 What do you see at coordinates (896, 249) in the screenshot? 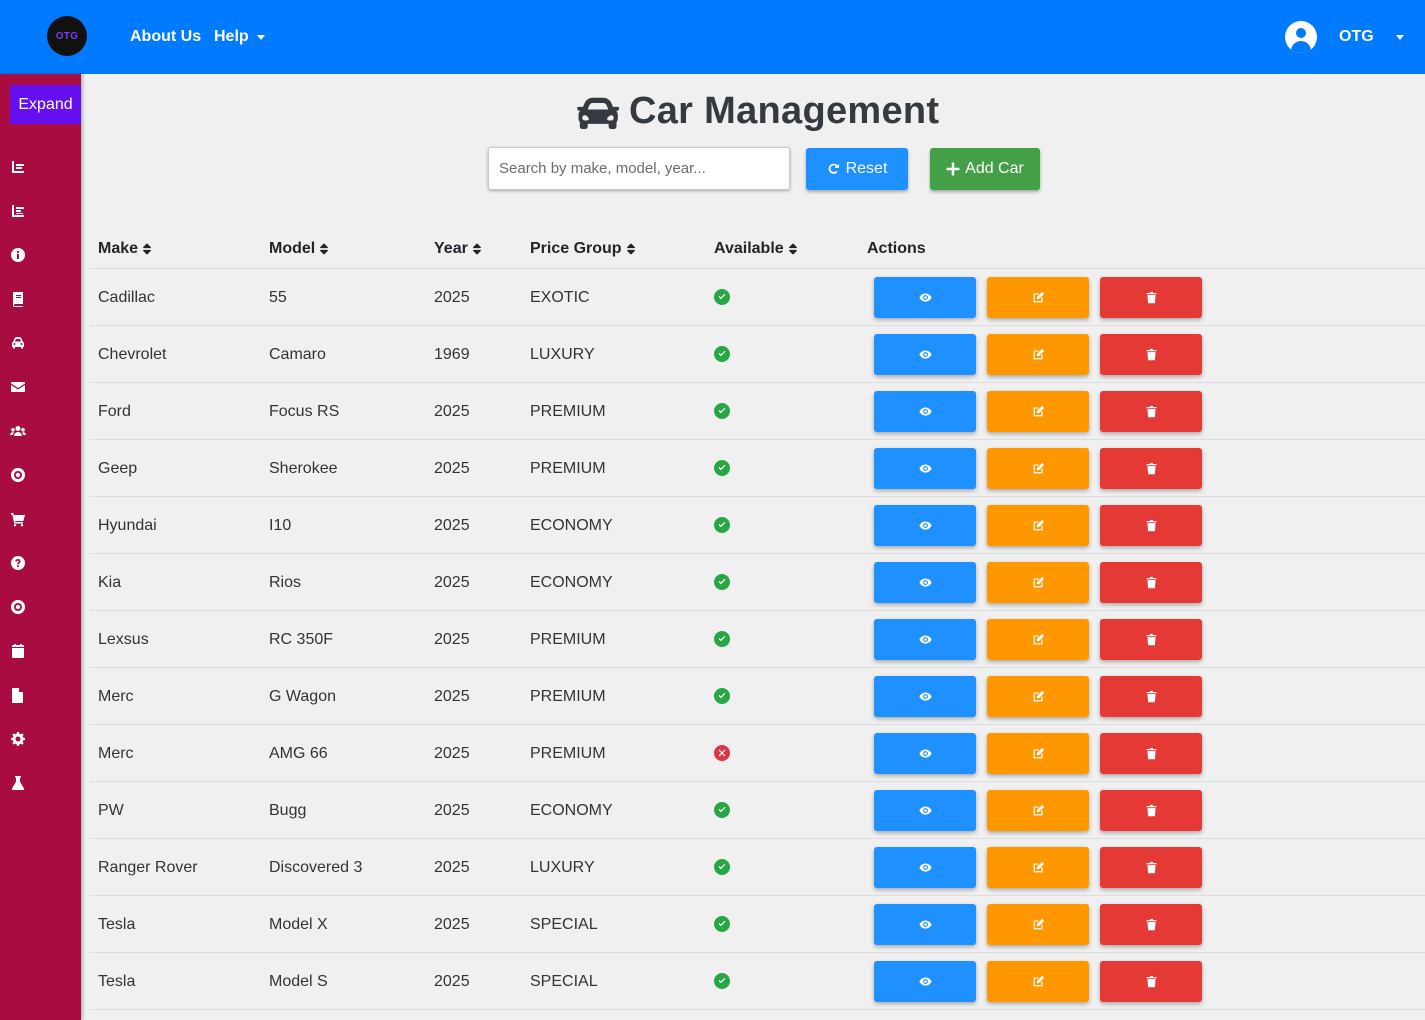
I see `header-actions: Actions` at bounding box center [896, 249].